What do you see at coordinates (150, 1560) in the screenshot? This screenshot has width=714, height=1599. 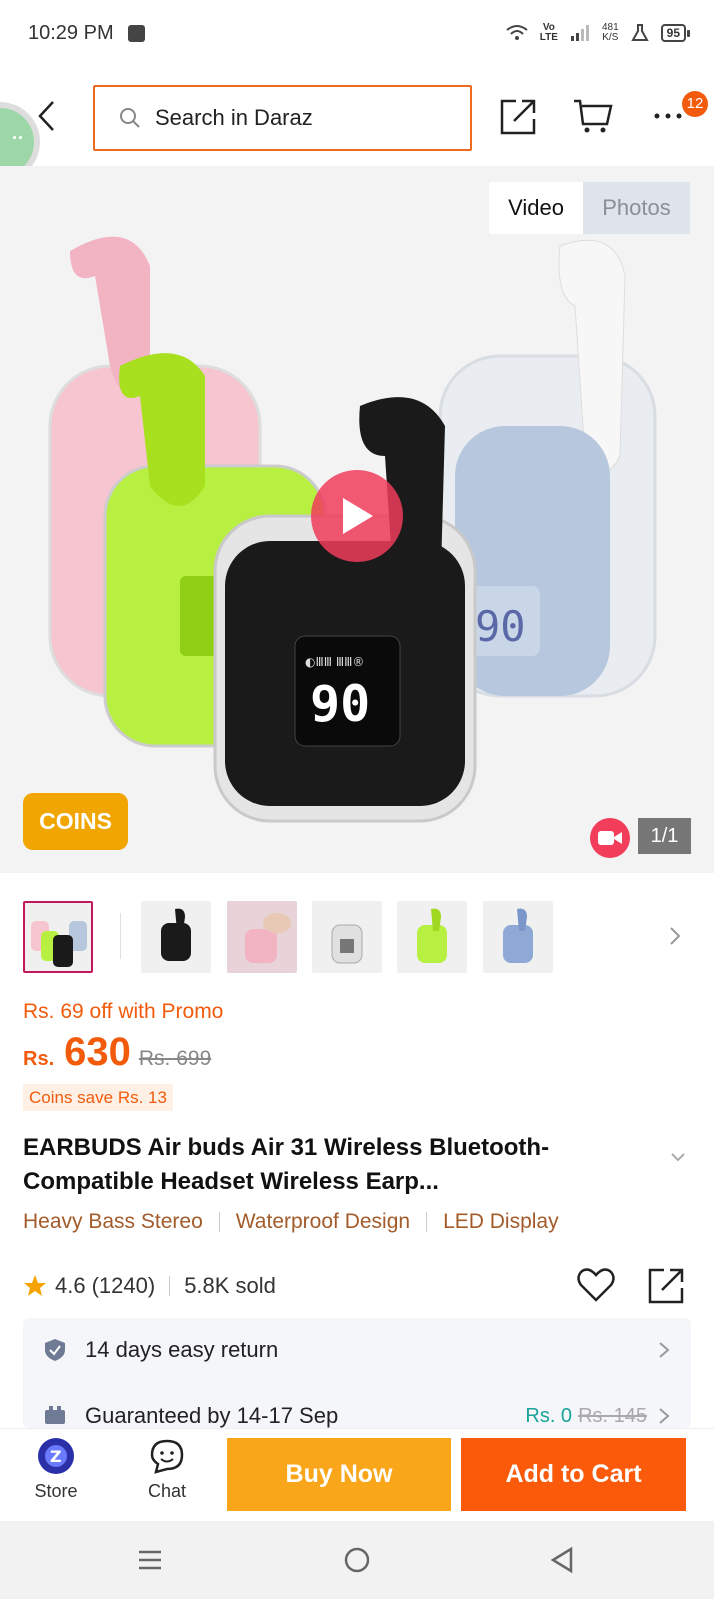 I see `recent-apps-button` at bounding box center [150, 1560].